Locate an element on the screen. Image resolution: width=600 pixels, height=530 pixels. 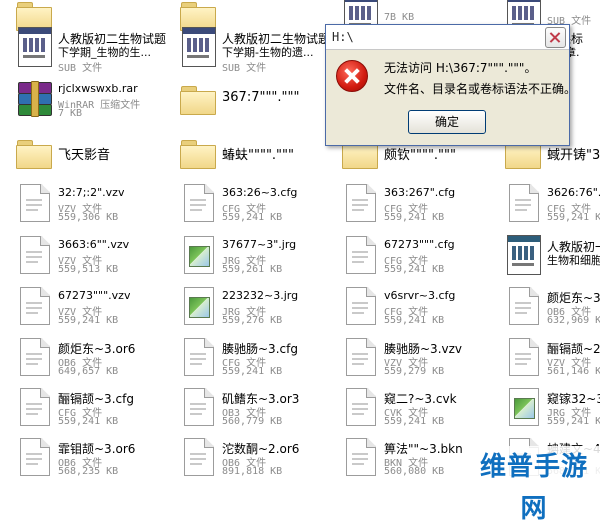
file-item: 腠驰肠~3.vzv VZV 文件 559,279 KB is located at coordinates (415, 358).